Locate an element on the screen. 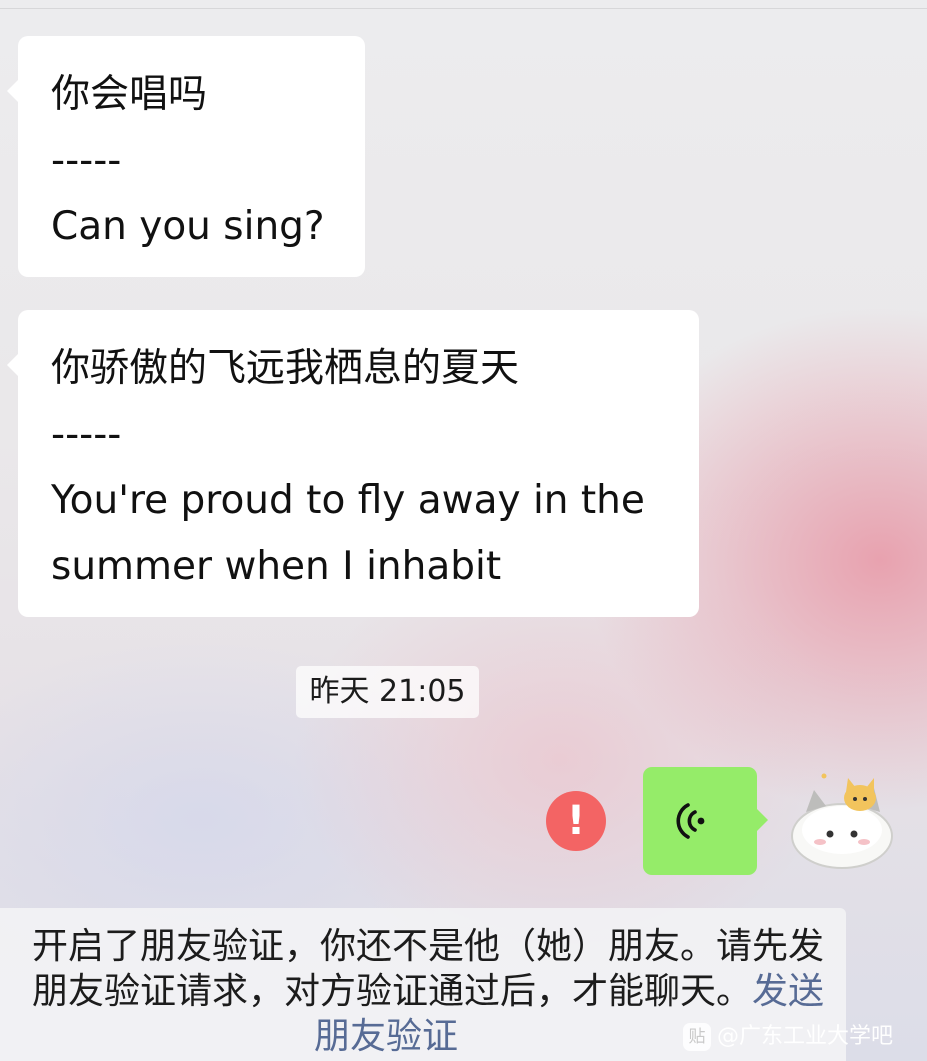 This screenshot has width=927, height=1061. watermark-text: @广东工业大学吧 is located at coordinates (805, 1036).